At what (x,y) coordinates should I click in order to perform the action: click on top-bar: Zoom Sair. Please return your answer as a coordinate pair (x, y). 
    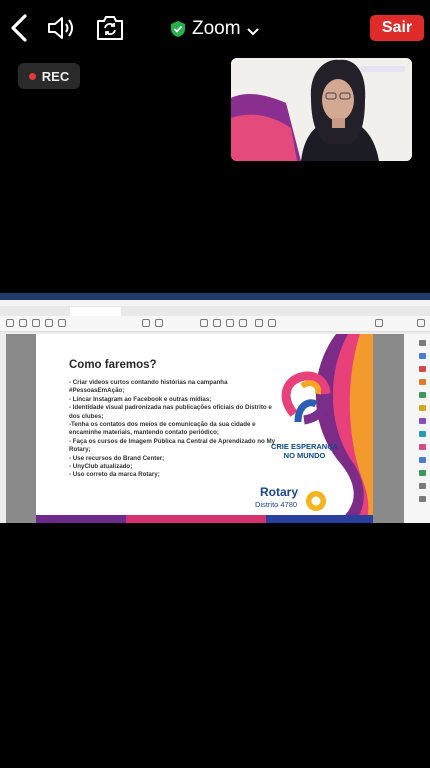
    Looking at the image, I should click on (215, 28).